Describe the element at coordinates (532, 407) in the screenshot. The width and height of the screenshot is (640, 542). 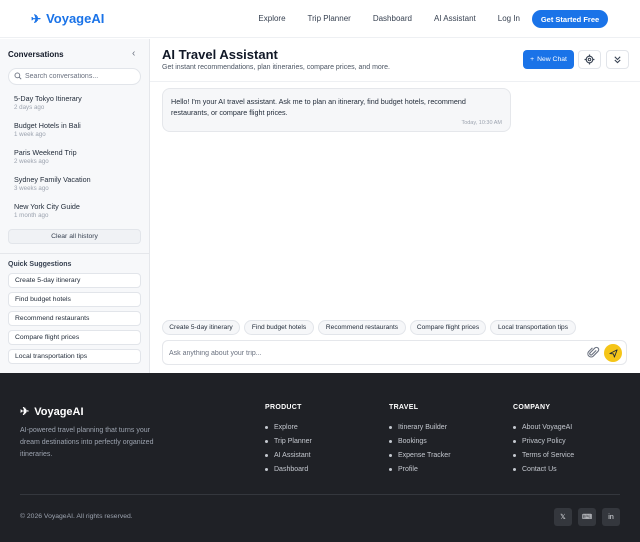
I see `footer-heading: COMPANY` at that location.